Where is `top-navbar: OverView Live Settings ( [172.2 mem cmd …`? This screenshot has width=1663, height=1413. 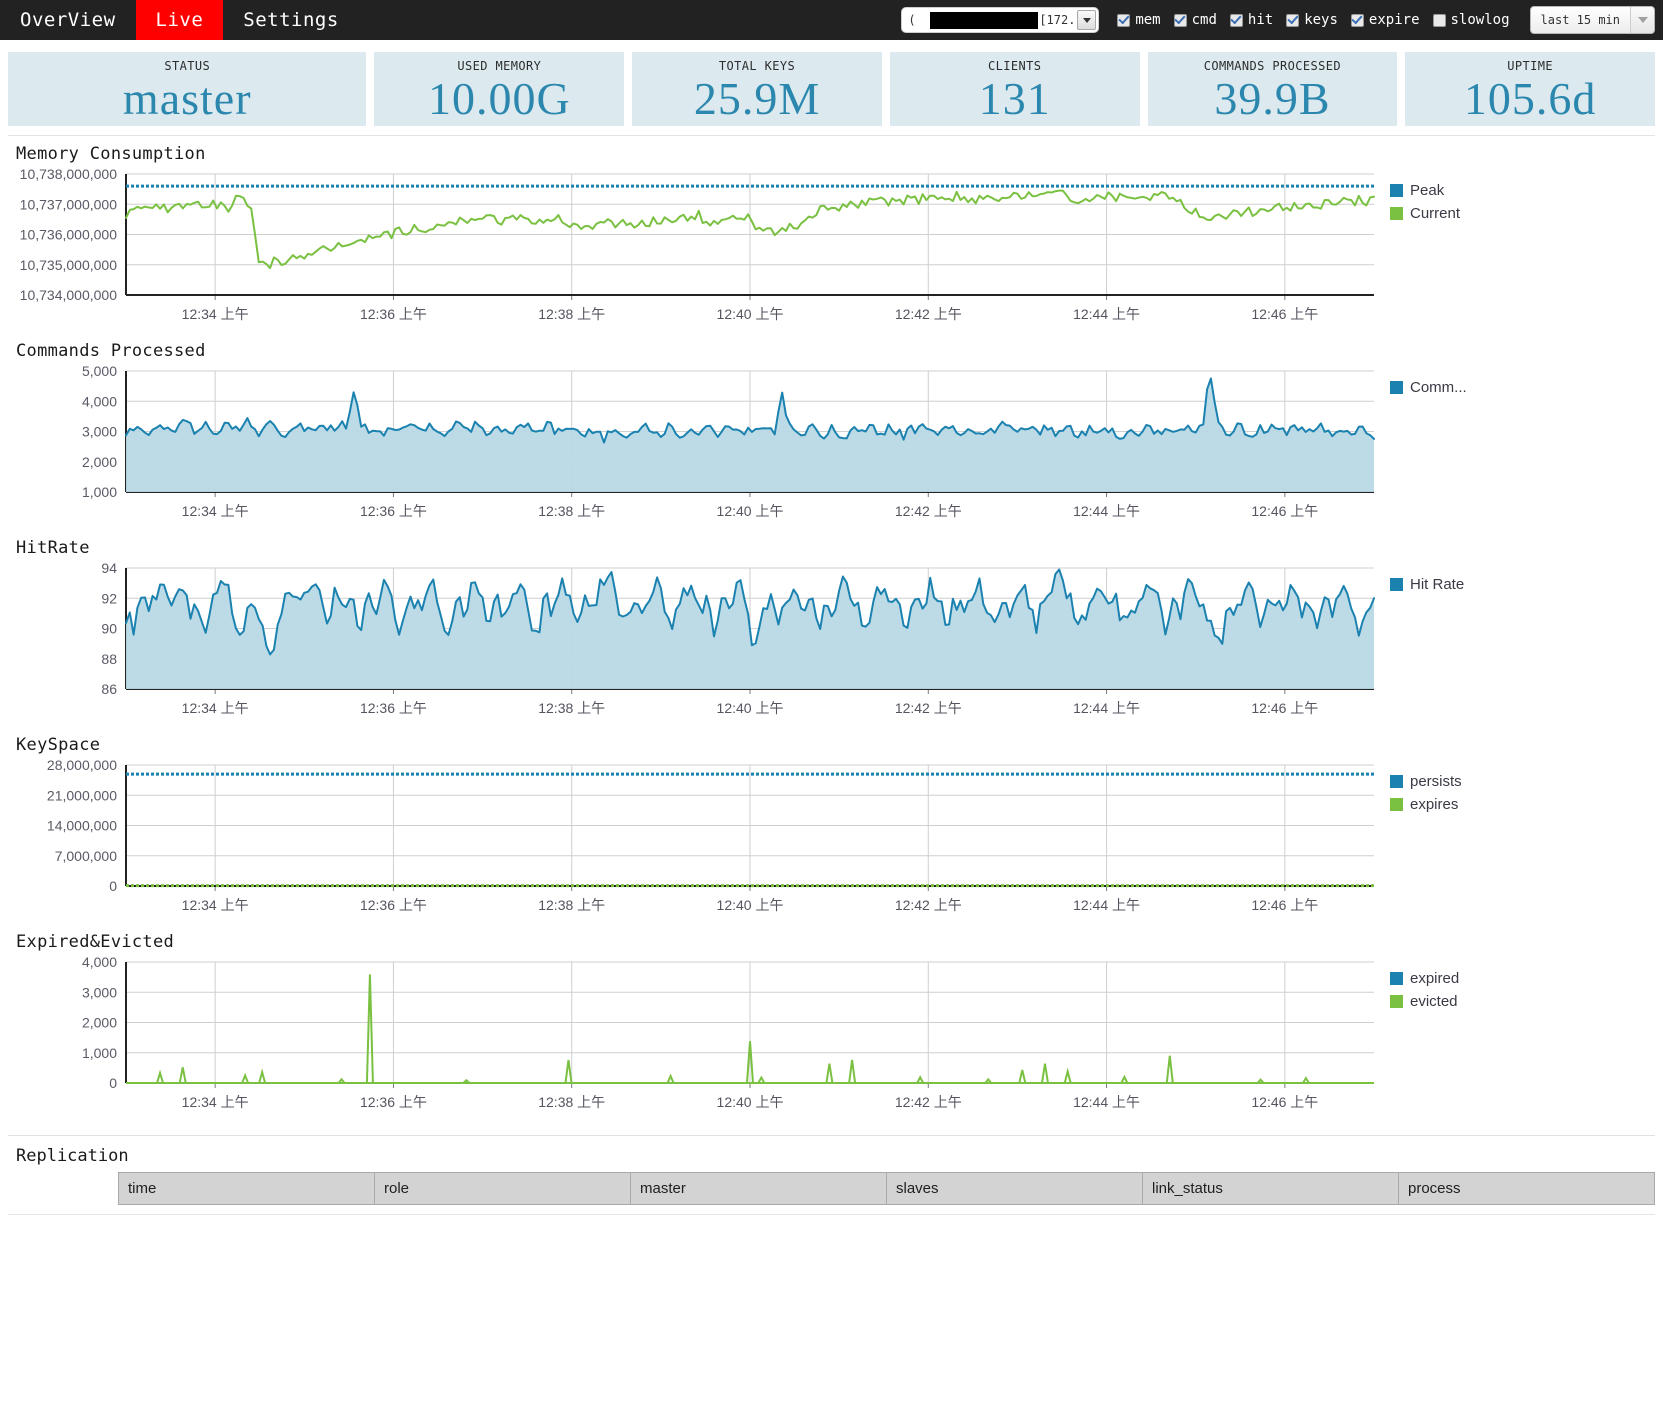
top-navbar: OverView Live Settings ( [172.2 mem cmd … is located at coordinates (831, 20).